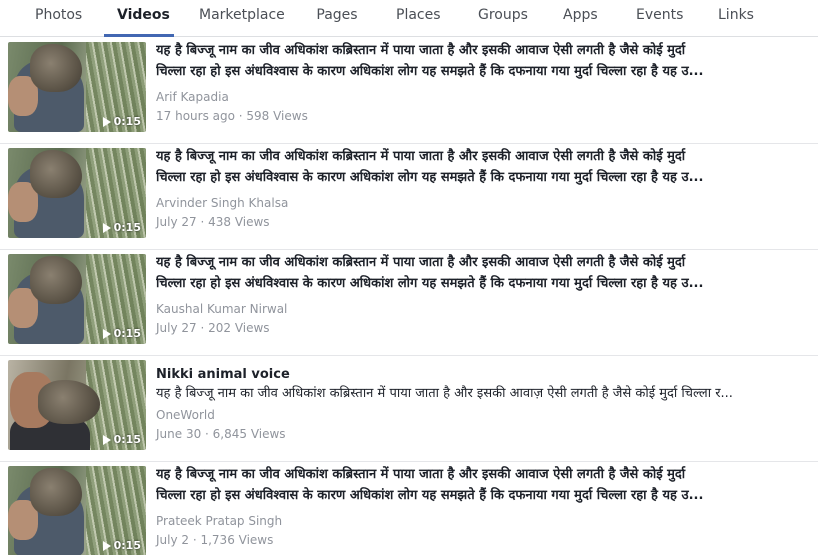  Describe the element at coordinates (185, 415) in the screenshot. I see `video-source: OneWorld` at that location.